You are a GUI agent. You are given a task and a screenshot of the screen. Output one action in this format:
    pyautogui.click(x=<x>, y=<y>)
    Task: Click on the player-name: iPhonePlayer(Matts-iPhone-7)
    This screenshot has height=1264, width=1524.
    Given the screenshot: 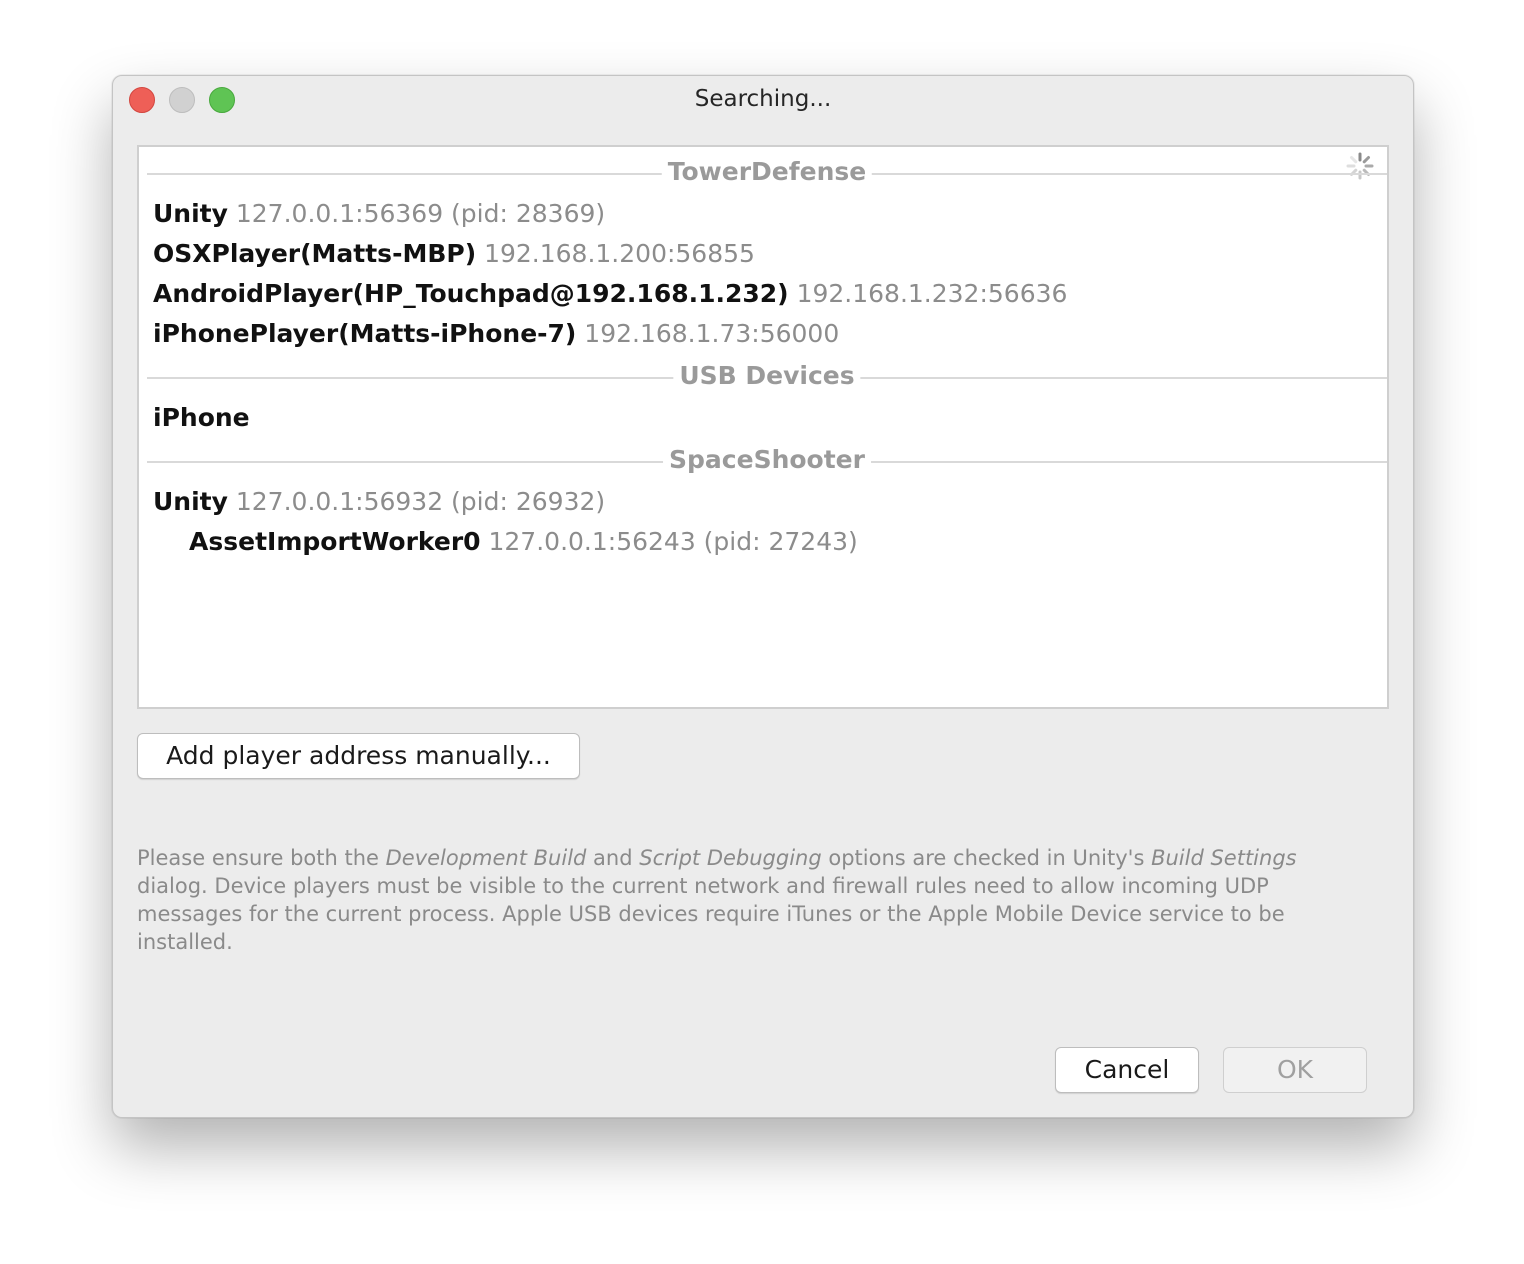 What is the action you would take?
    pyautogui.click(x=365, y=333)
    